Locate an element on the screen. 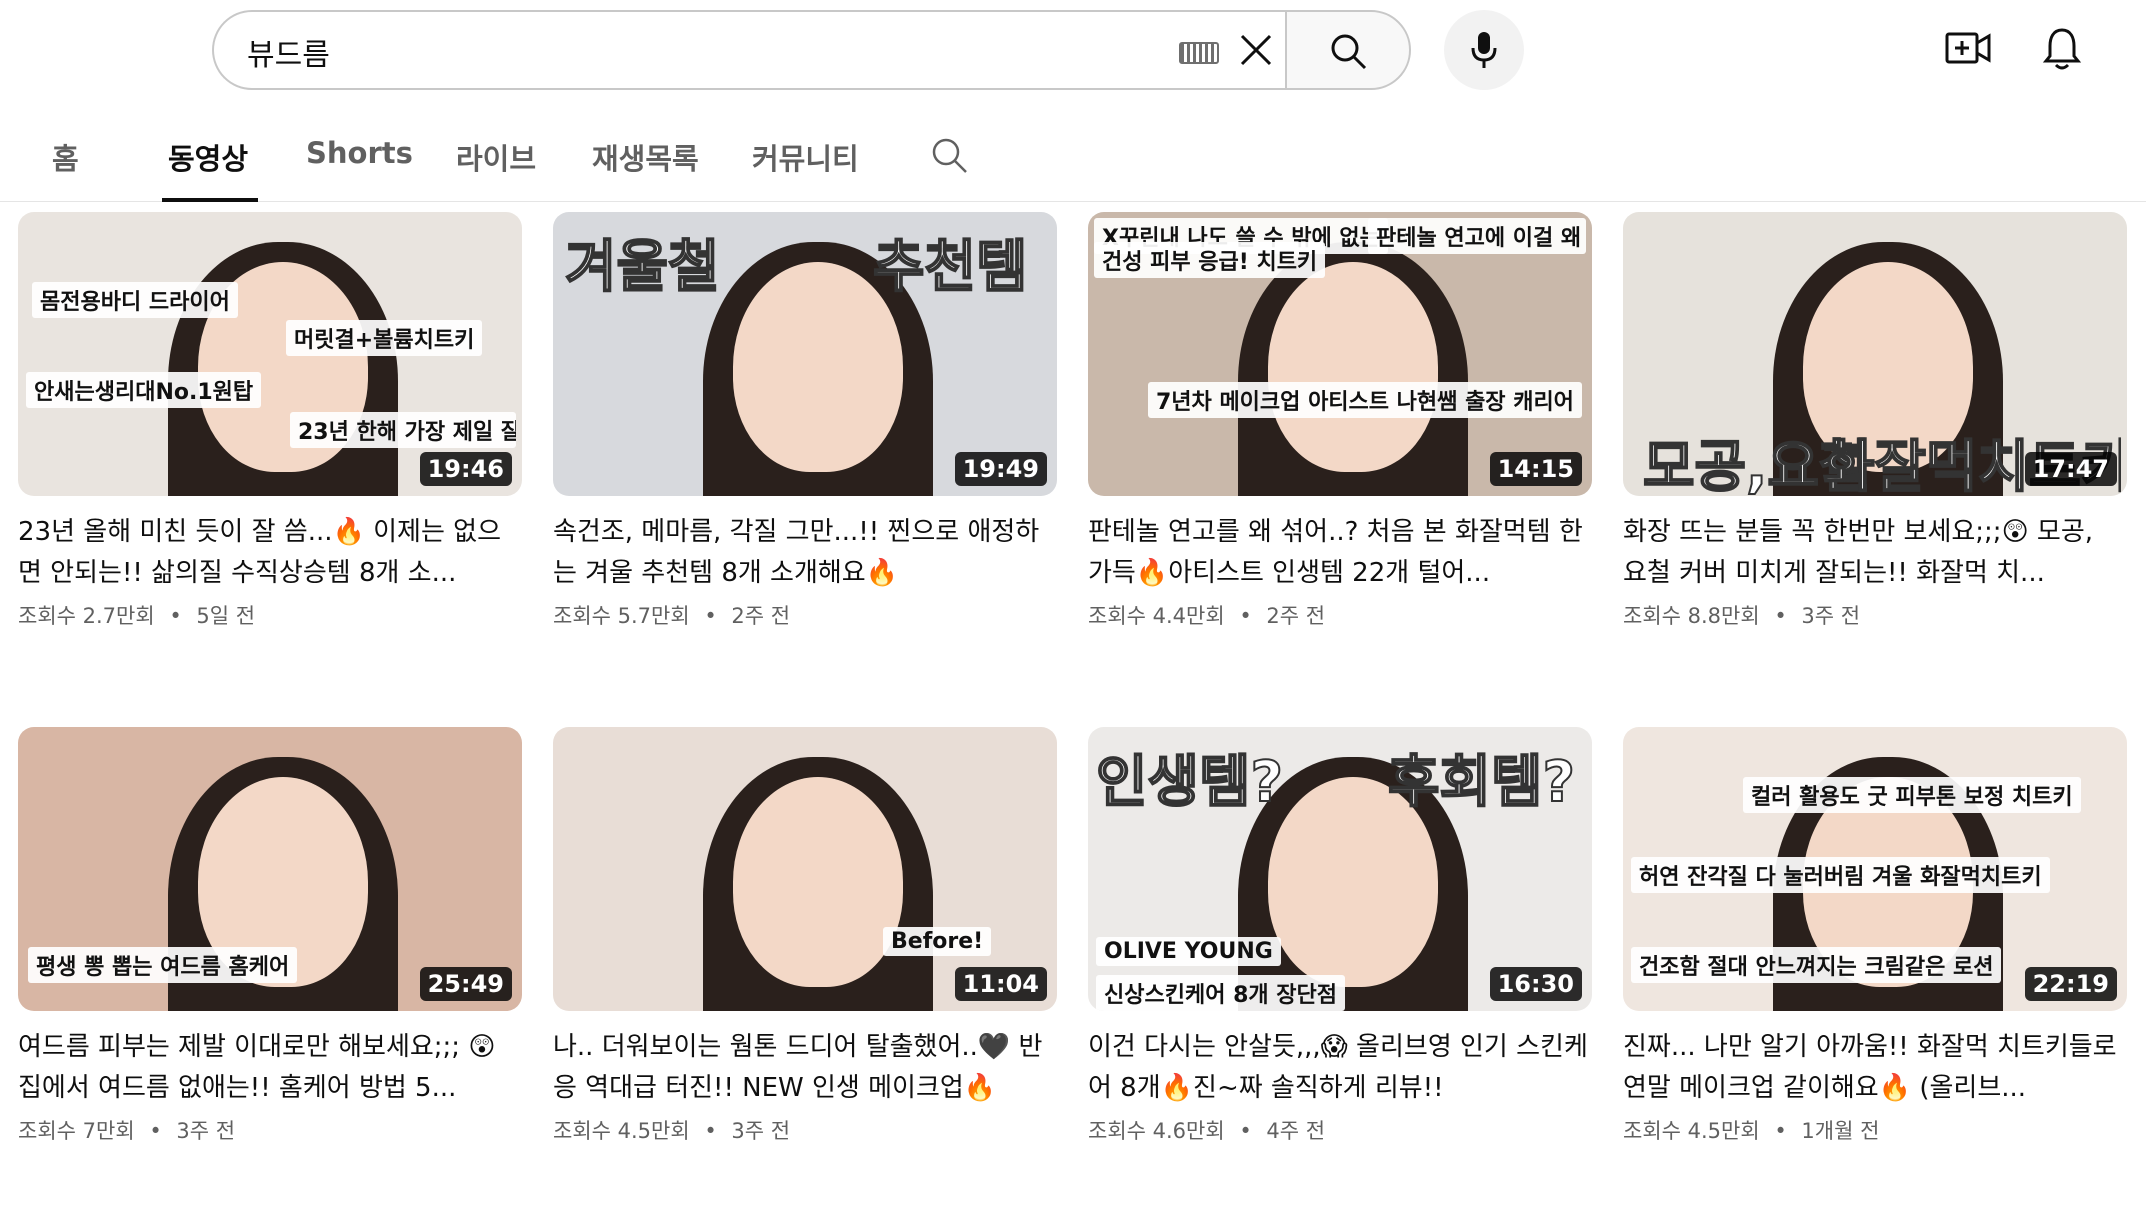  clear-search-icon is located at coordinates (1256, 50).